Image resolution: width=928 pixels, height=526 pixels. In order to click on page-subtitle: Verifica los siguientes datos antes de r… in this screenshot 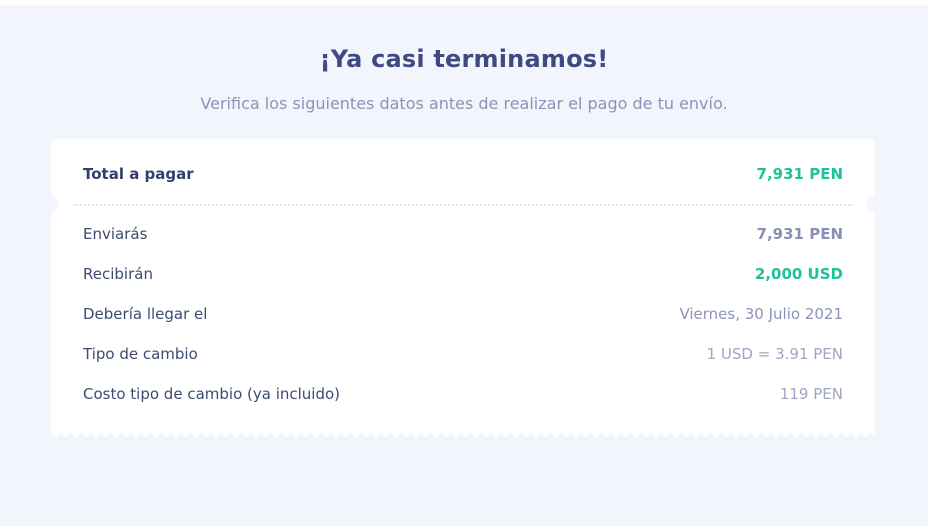, I will do `click(464, 103)`.